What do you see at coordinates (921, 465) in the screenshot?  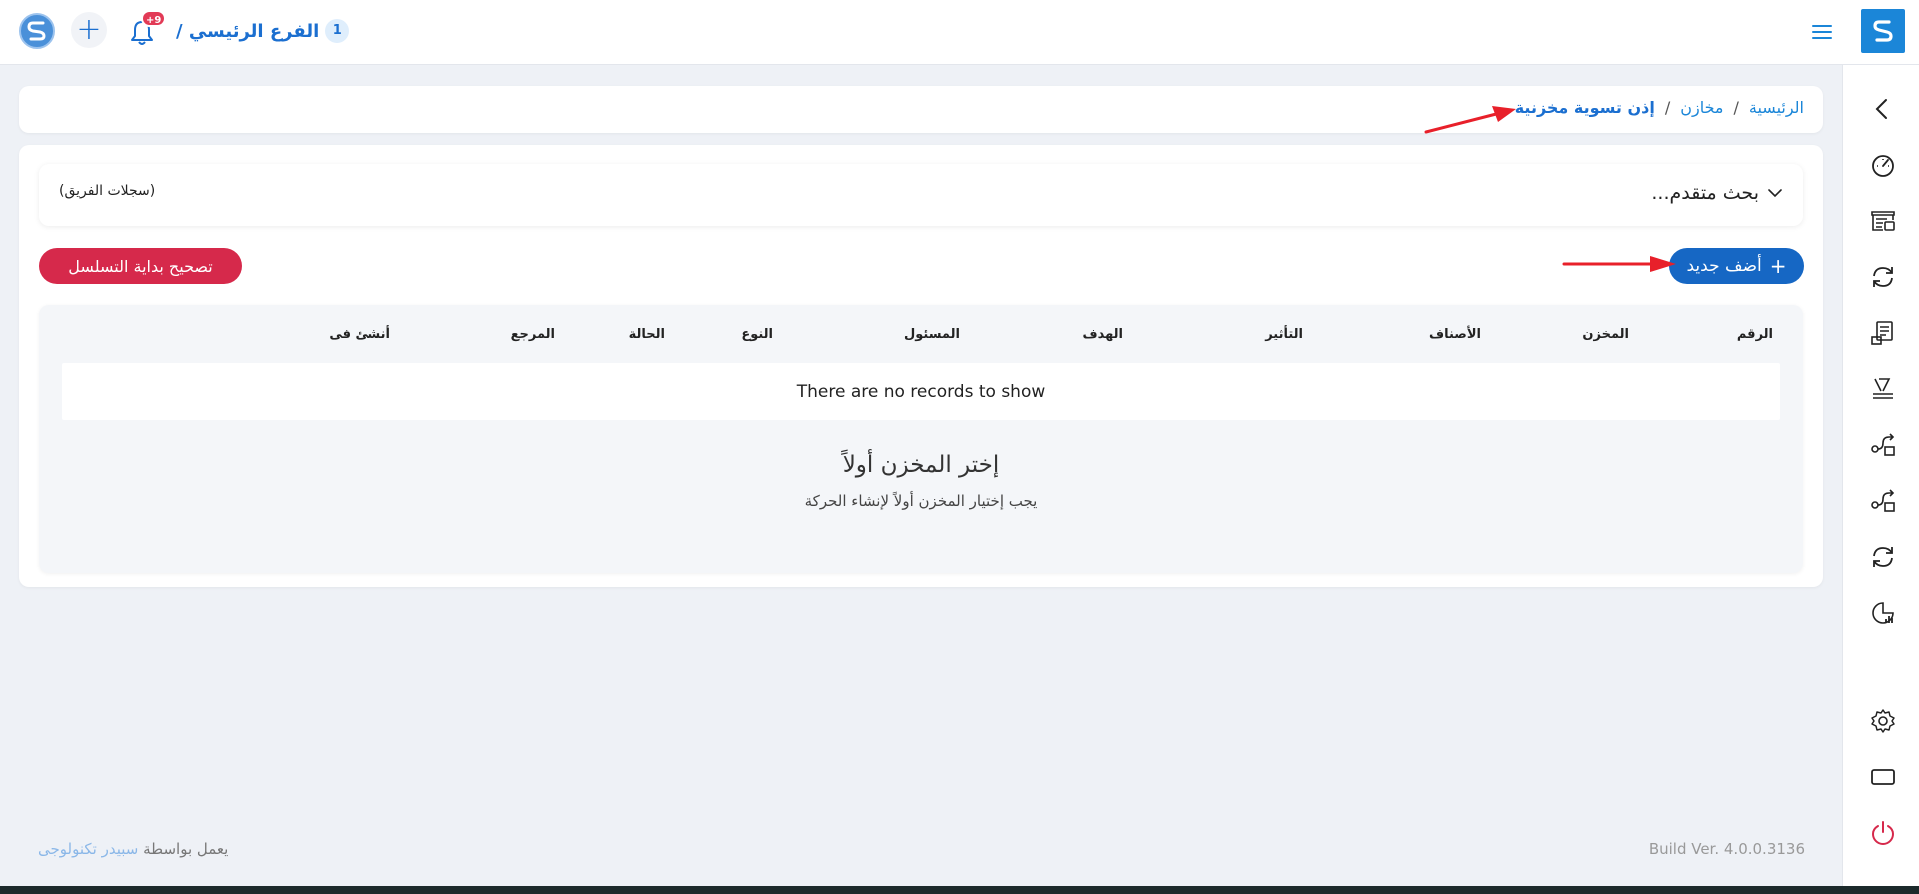 I see `empty-state-title: إختر المخزن أولاً` at bounding box center [921, 465].